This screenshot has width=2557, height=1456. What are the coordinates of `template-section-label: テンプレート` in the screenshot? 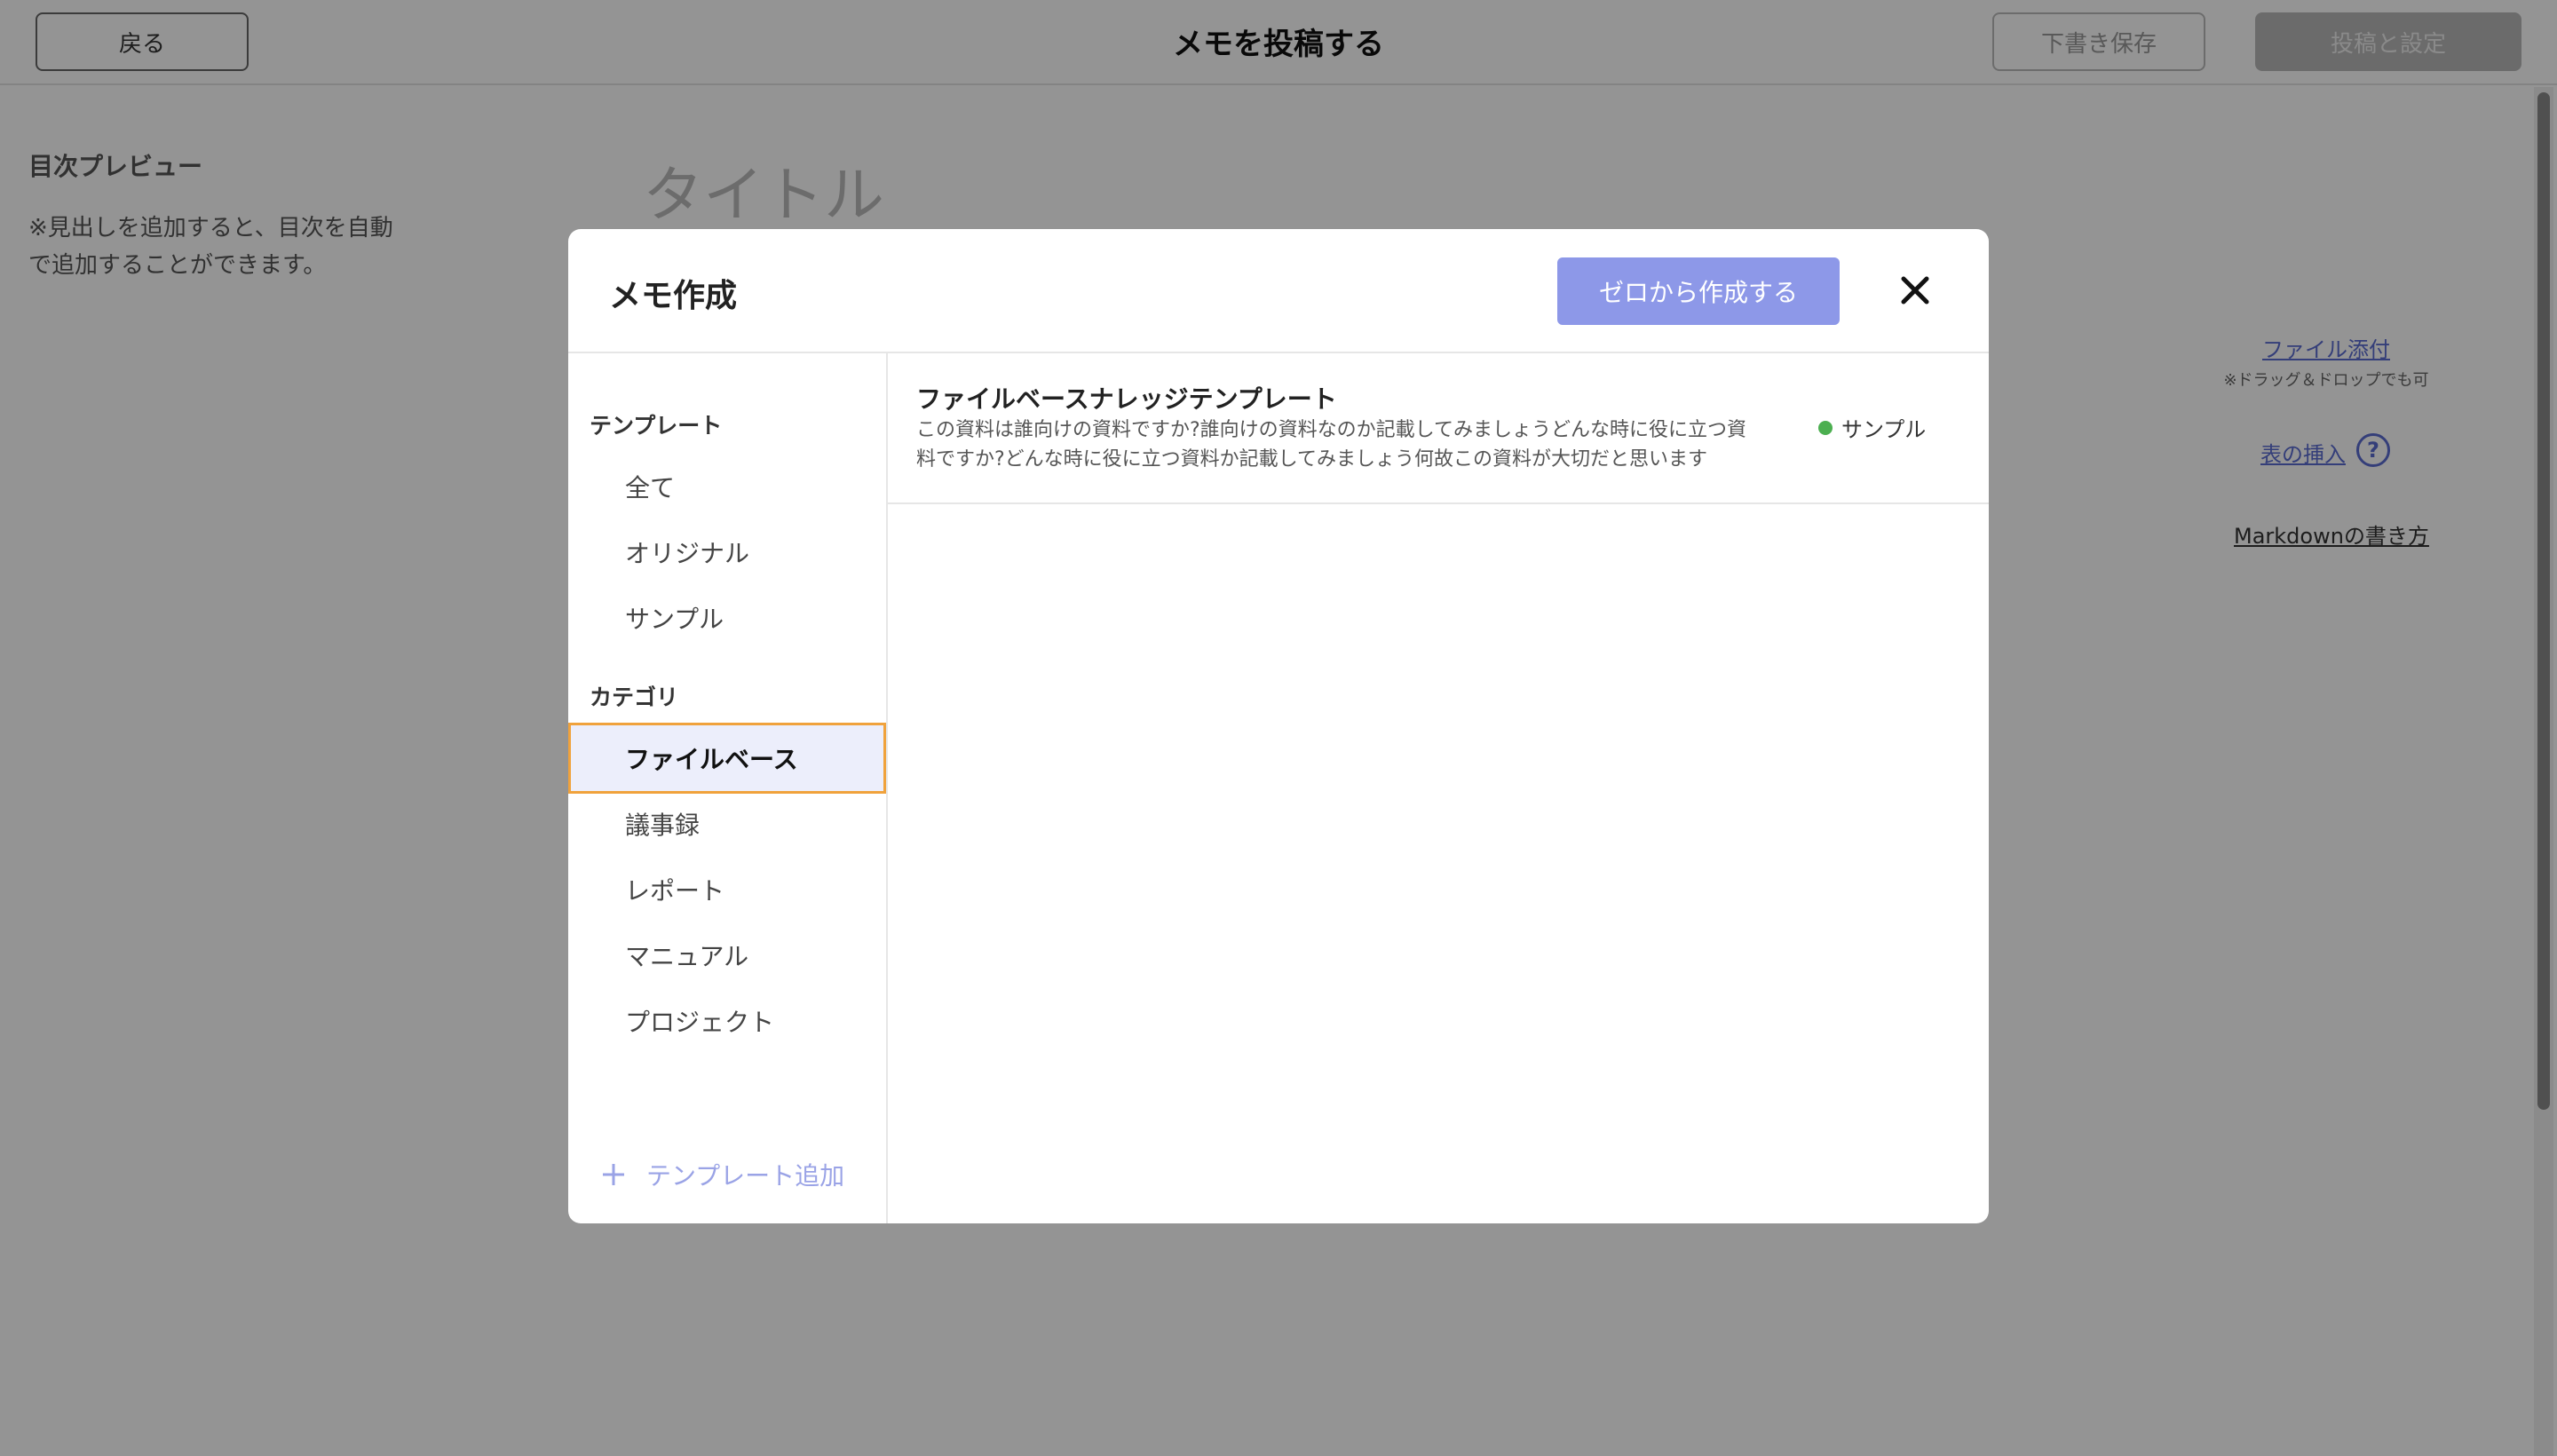 It's located at (656, 426).